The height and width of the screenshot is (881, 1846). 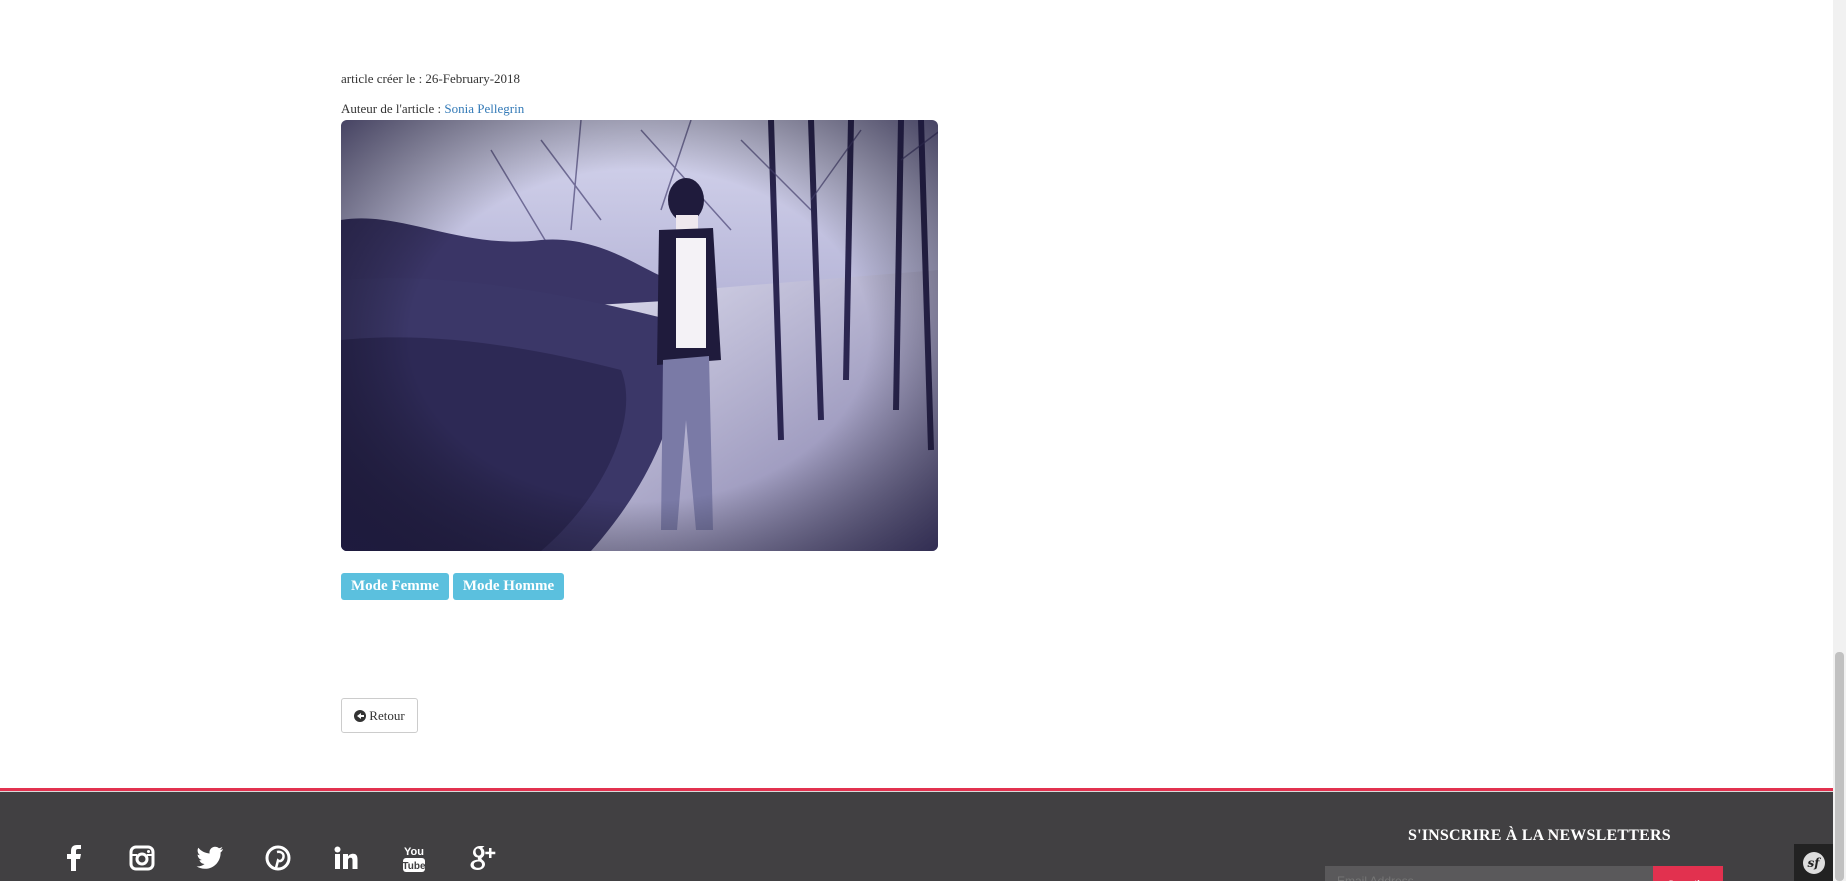 I want to click on twitter-icon, so click(x=210, y=858).